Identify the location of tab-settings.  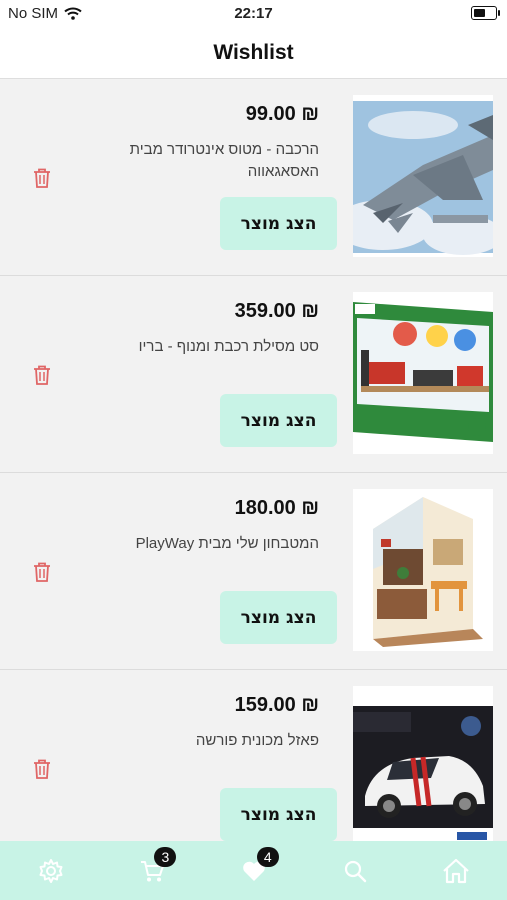
(50, 870).